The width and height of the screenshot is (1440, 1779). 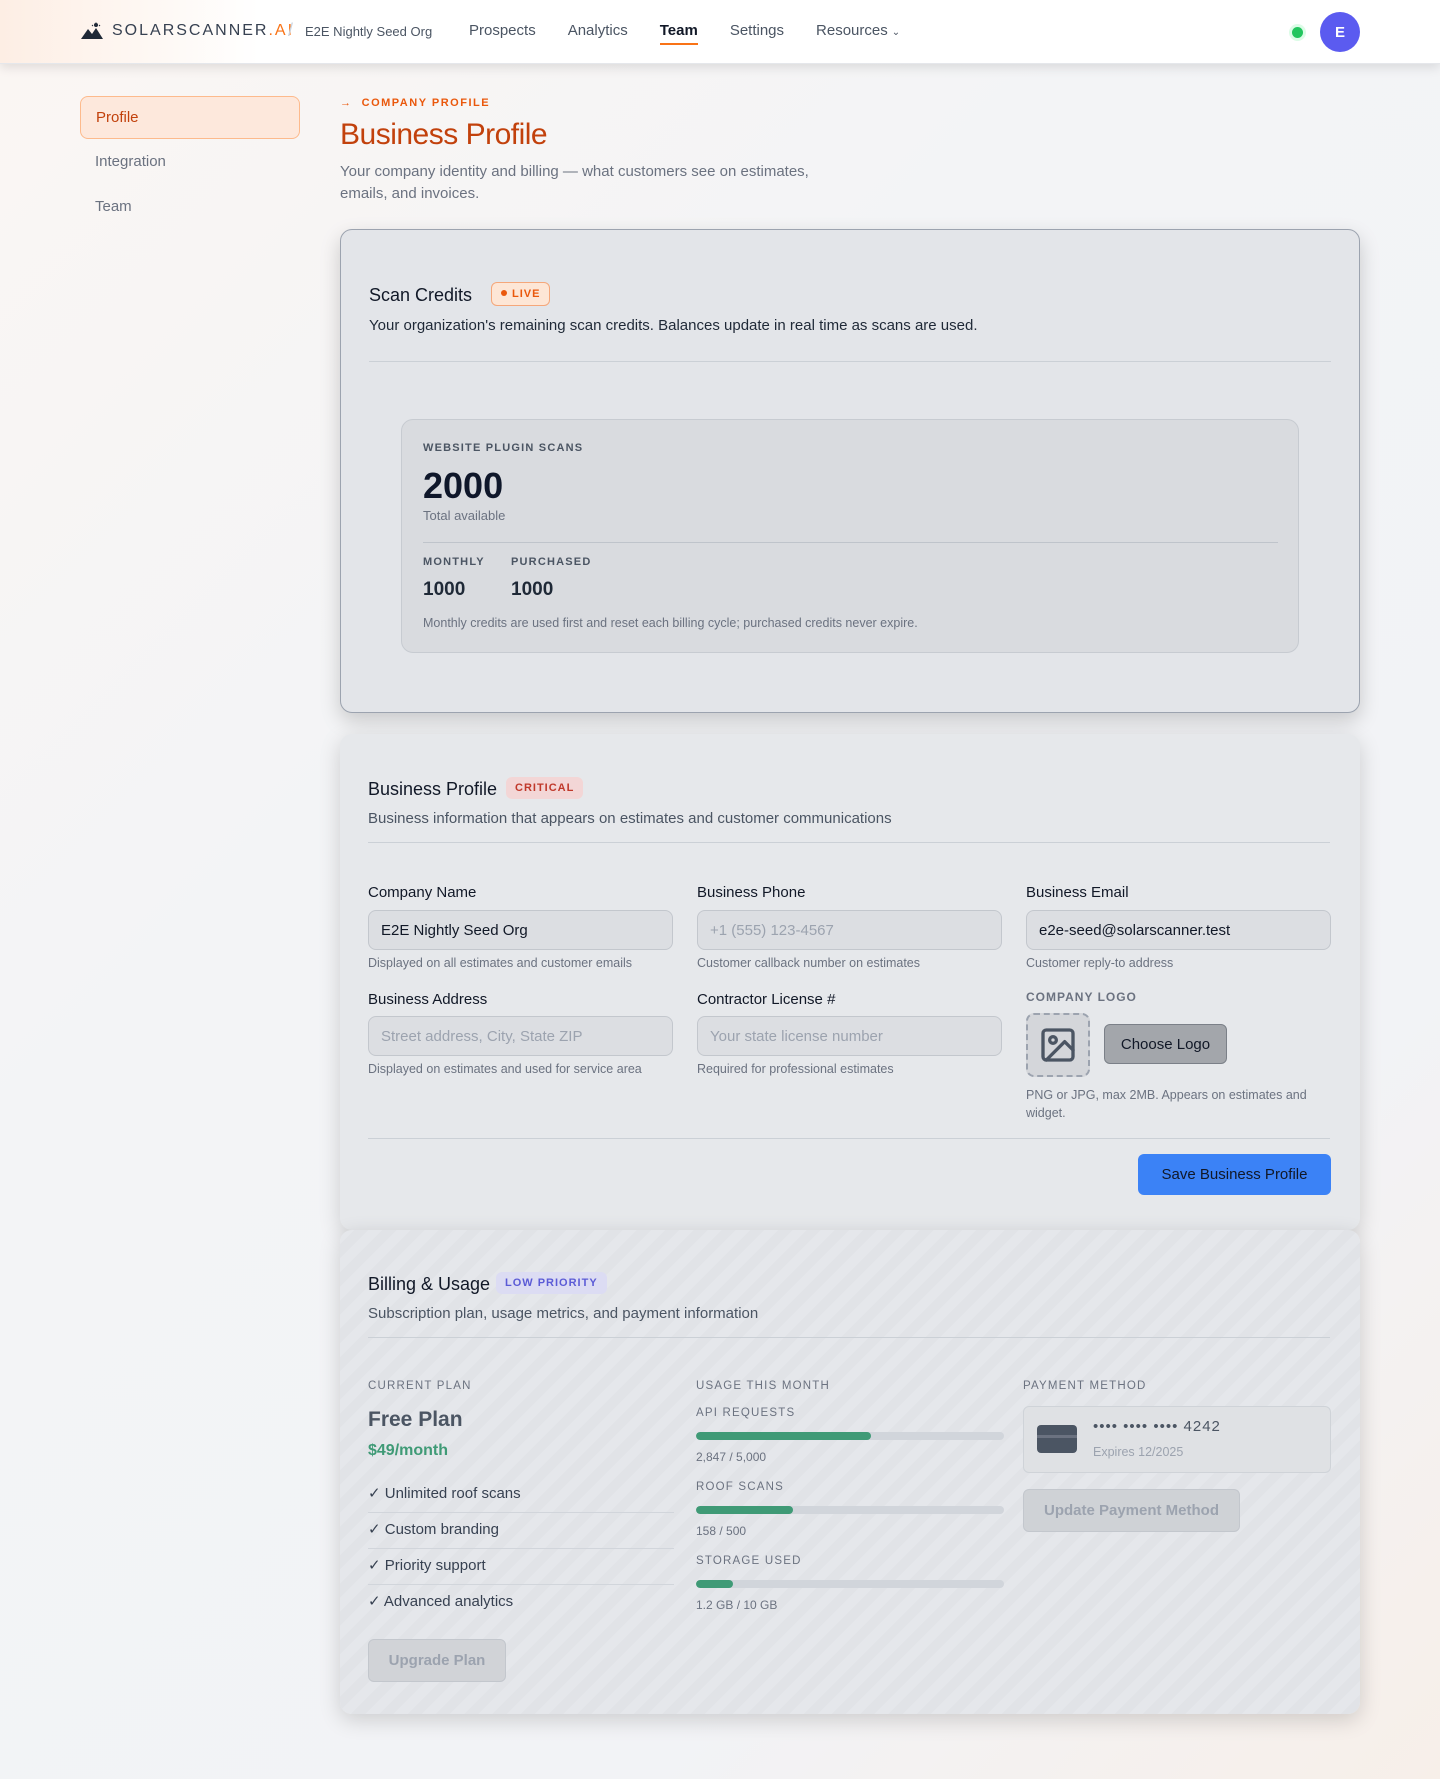 I want to click on logo-dropzone, so click(x=1058, y=1045).